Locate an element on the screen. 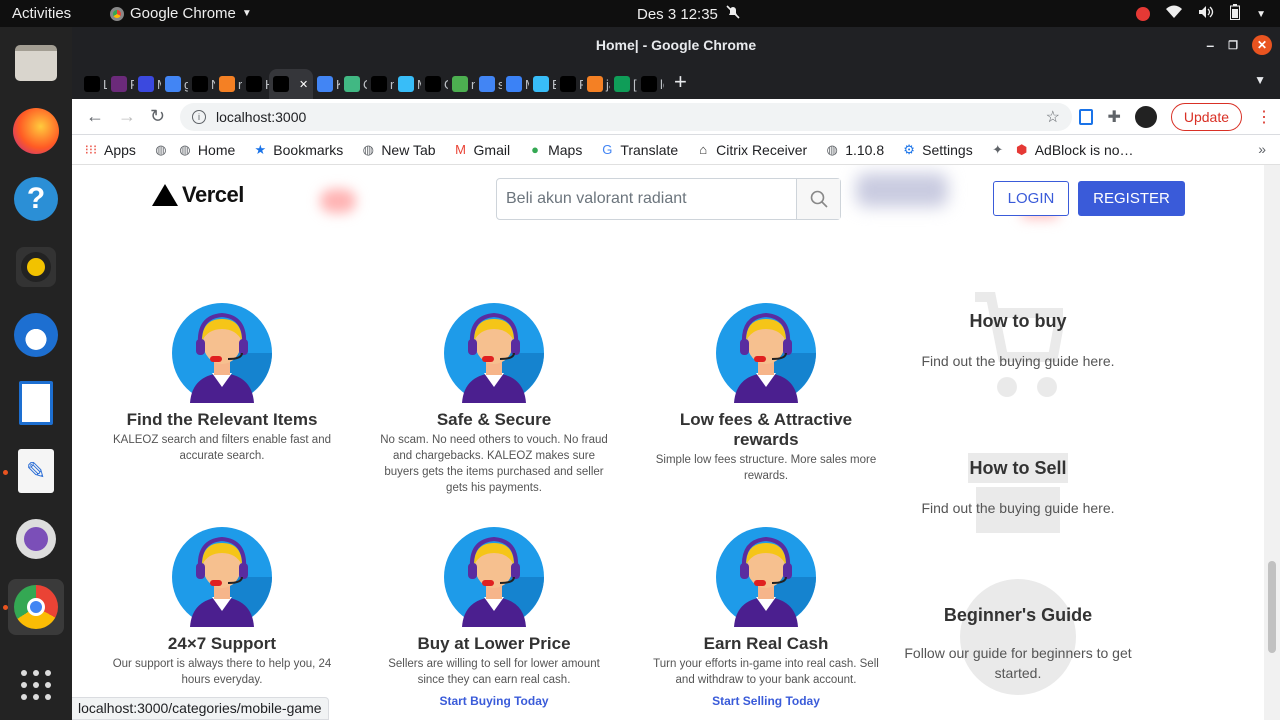 This screenshot has width=1280, height=720. browser-tab: K is located at coordinates (326, 84).